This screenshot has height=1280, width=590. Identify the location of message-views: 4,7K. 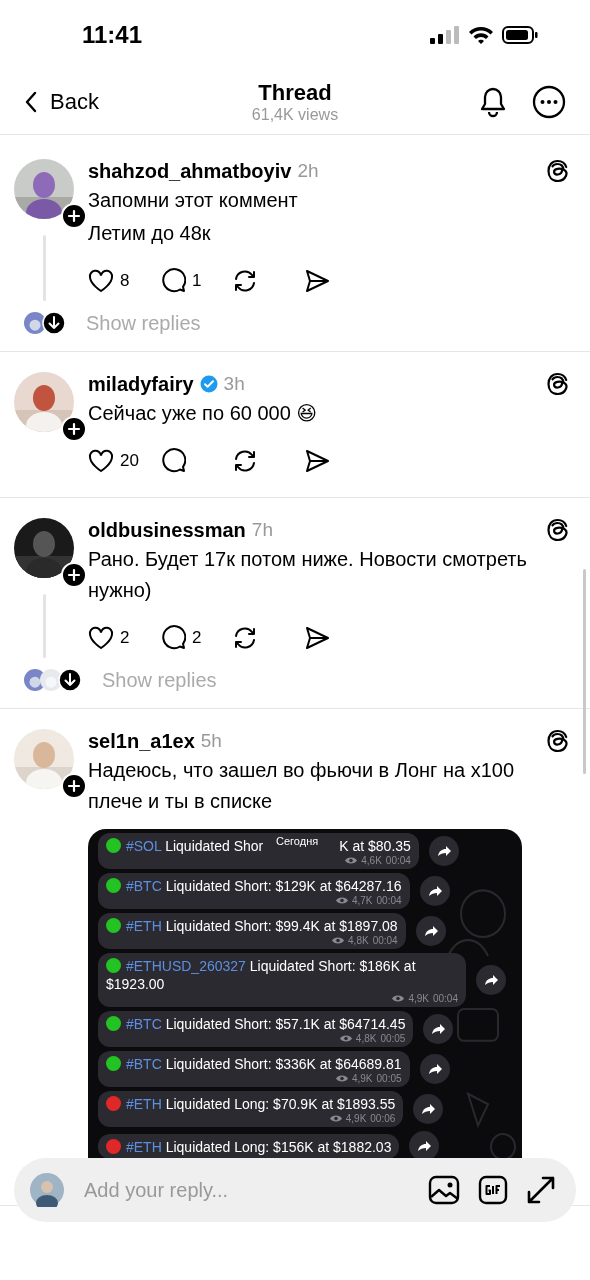
(362, 900).